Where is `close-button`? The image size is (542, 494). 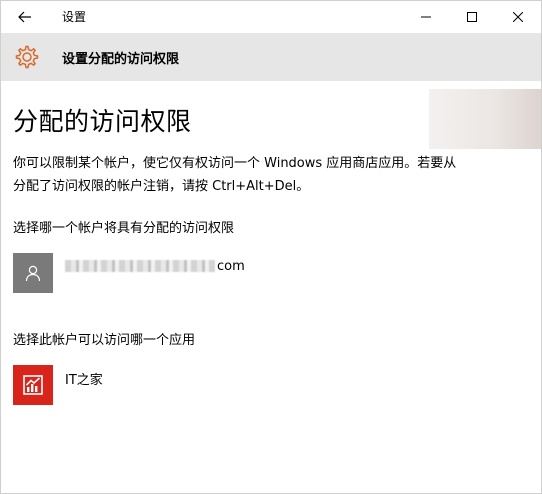
close-button is located at coordinates (518, 17).